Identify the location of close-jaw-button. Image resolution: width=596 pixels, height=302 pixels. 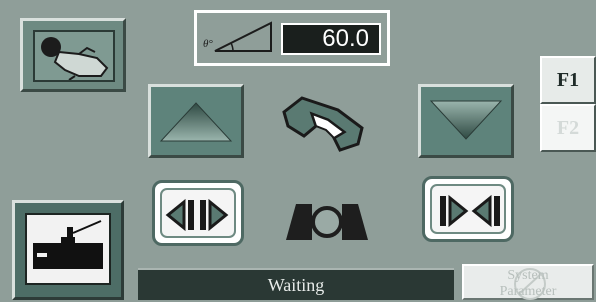
(468, 209).